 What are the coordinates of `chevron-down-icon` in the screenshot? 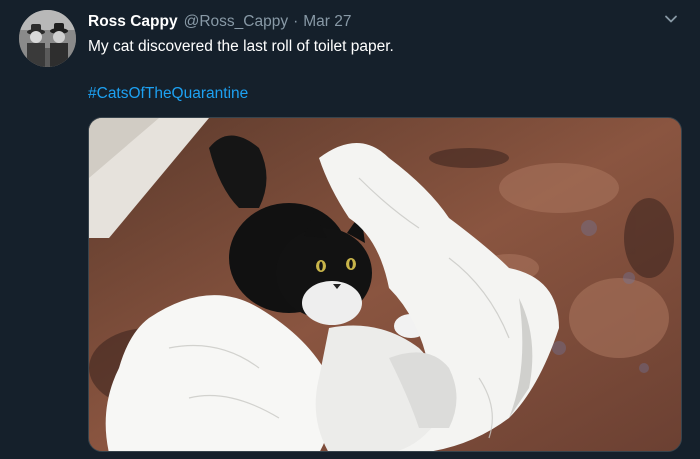 It's located at (671, 19).